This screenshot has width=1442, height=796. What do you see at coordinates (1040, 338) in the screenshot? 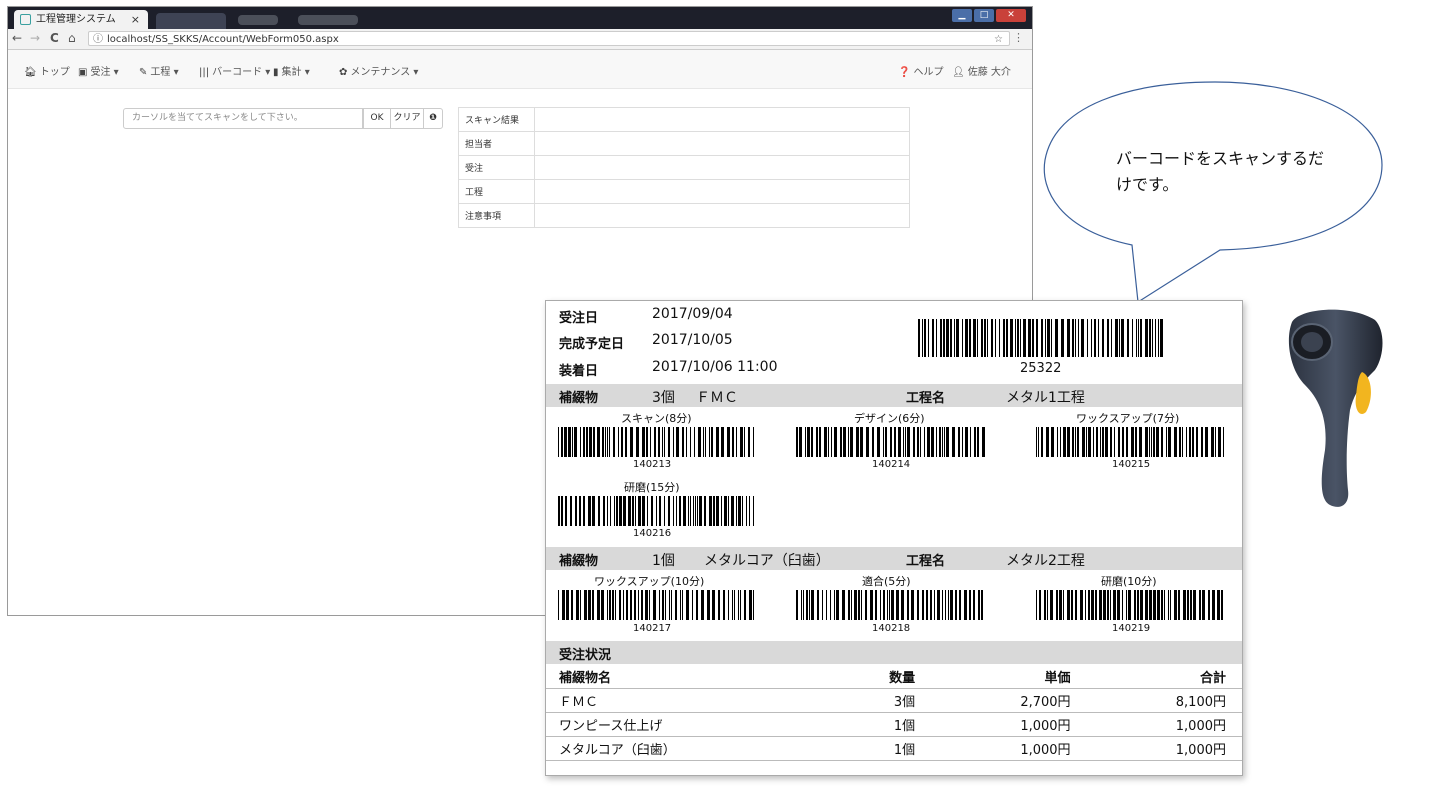
I see `order-barcode` at bounding box center [1040, 338].